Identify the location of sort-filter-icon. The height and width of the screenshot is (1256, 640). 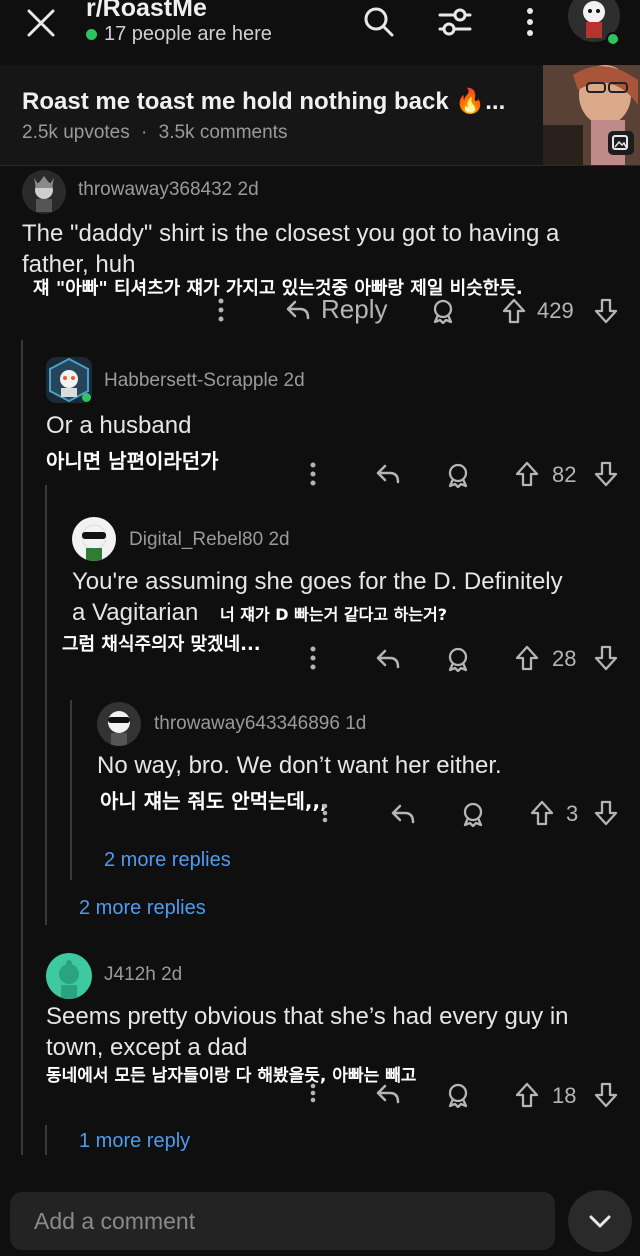
(455, 24).